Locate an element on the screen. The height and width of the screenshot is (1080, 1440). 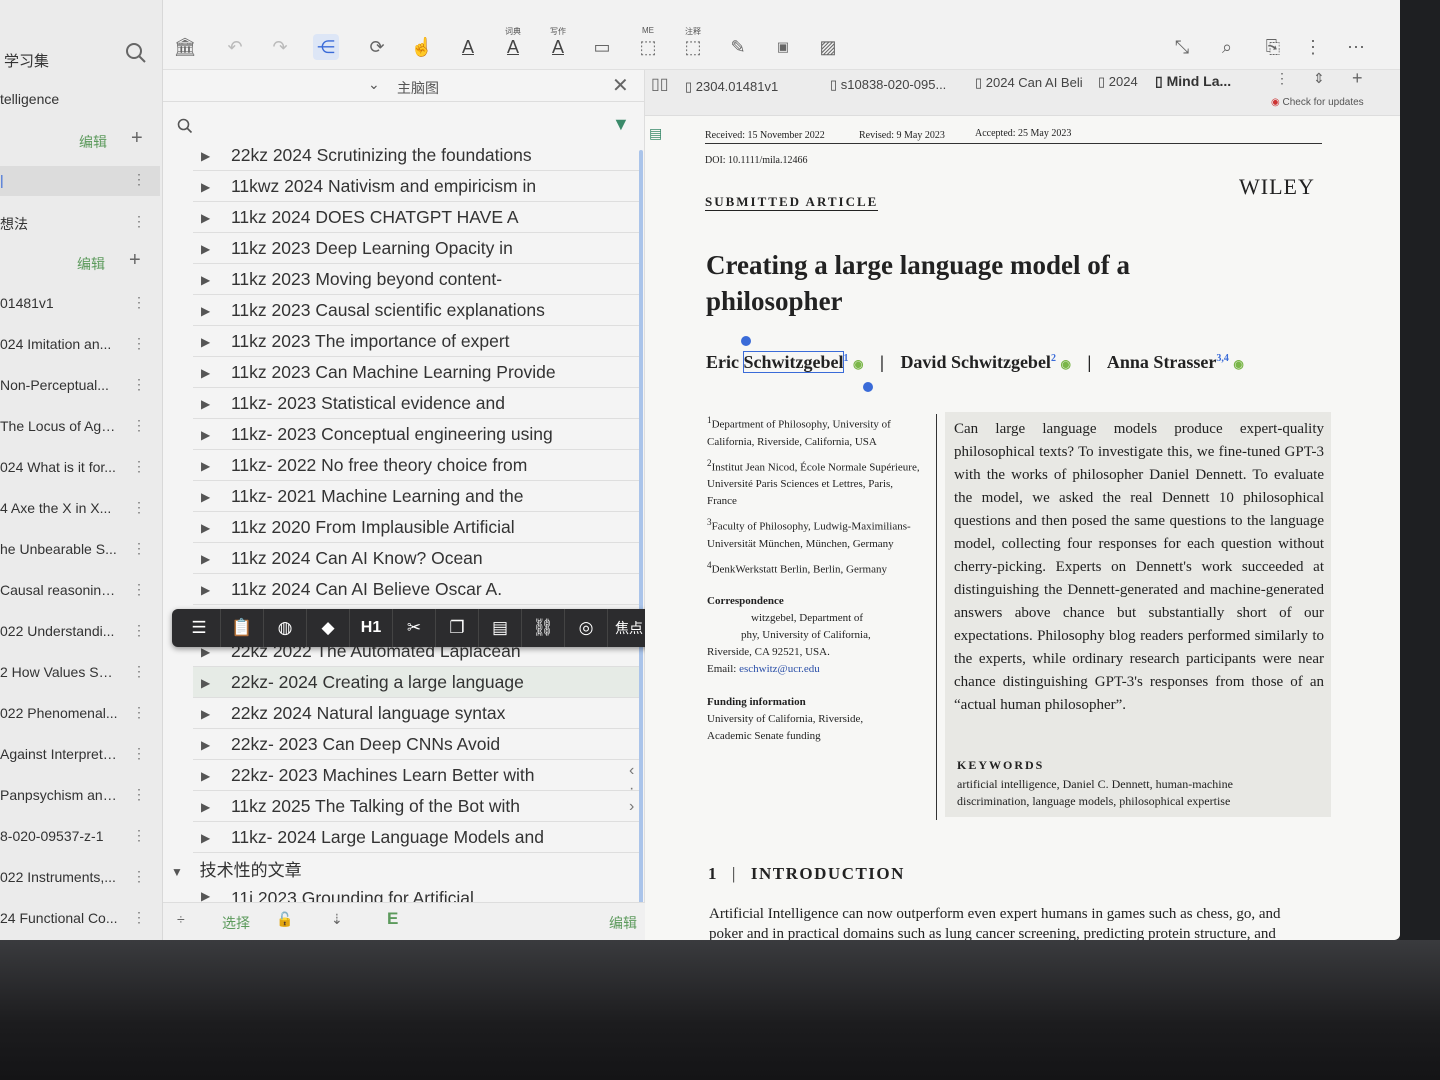
sidebar-doc-item: 01481v1 ⋮ is located at coordinates (80, 304).